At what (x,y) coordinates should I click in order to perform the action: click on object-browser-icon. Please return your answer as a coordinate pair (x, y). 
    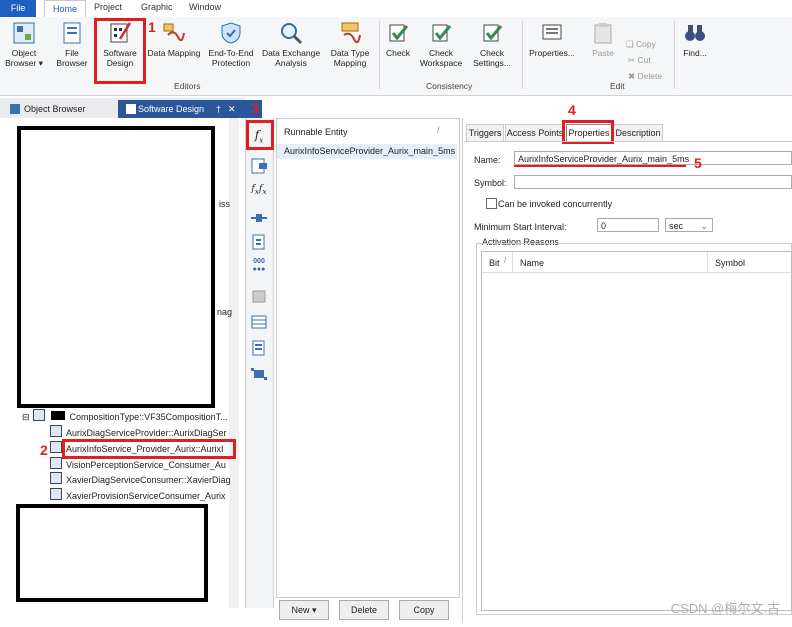
    Looking at the image, I should click on (24, 33).